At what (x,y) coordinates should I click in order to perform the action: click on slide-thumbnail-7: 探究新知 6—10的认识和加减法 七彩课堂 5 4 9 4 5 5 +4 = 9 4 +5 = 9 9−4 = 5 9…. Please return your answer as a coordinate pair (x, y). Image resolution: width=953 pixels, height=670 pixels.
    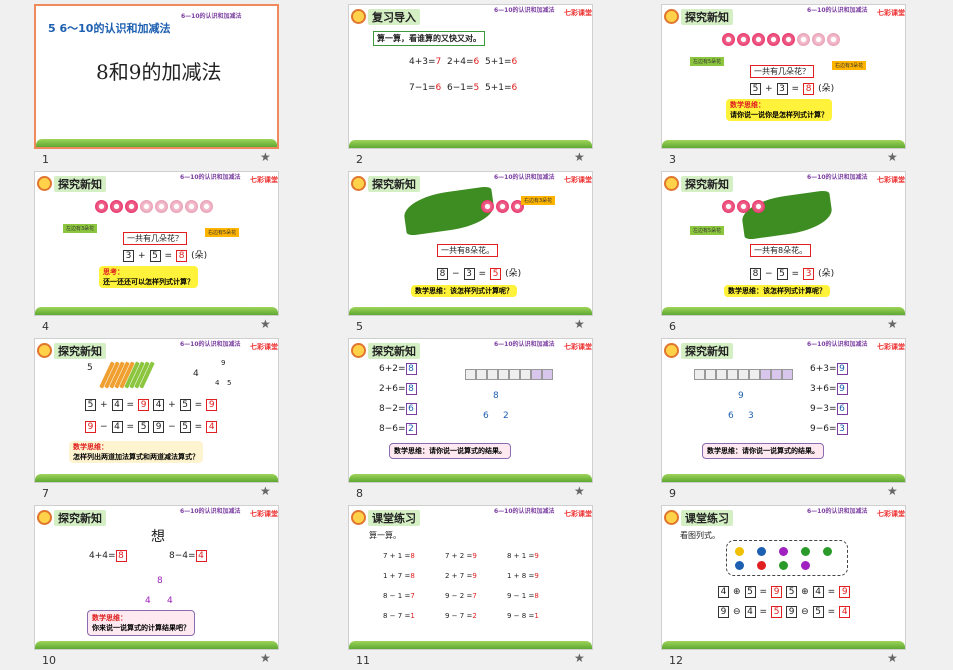
    Looking at the image, I should click on (189, 420).